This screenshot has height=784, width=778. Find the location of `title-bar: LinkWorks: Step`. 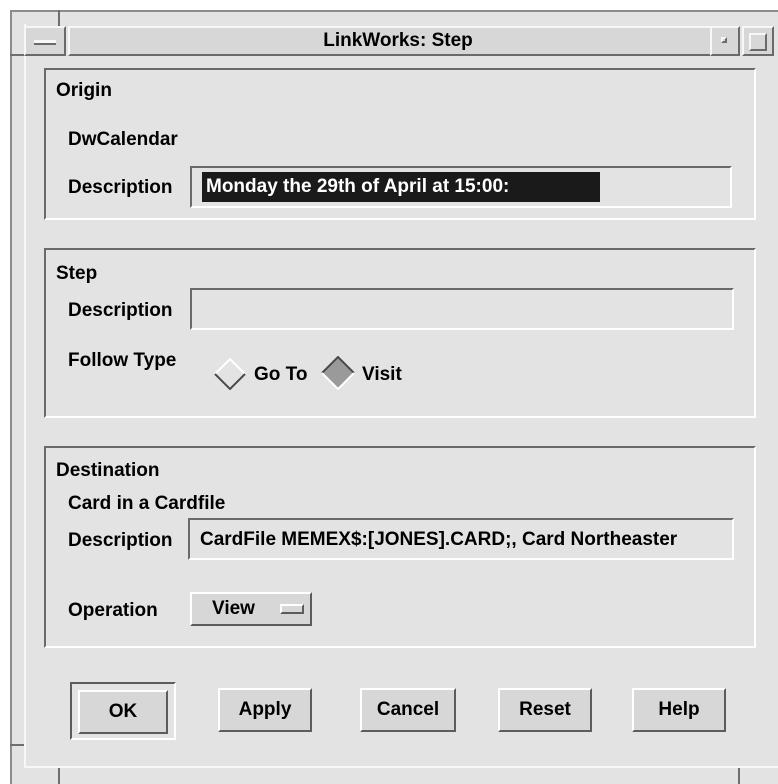

title-bar: LinkWorks: Step is located at coordinates (400, 42).